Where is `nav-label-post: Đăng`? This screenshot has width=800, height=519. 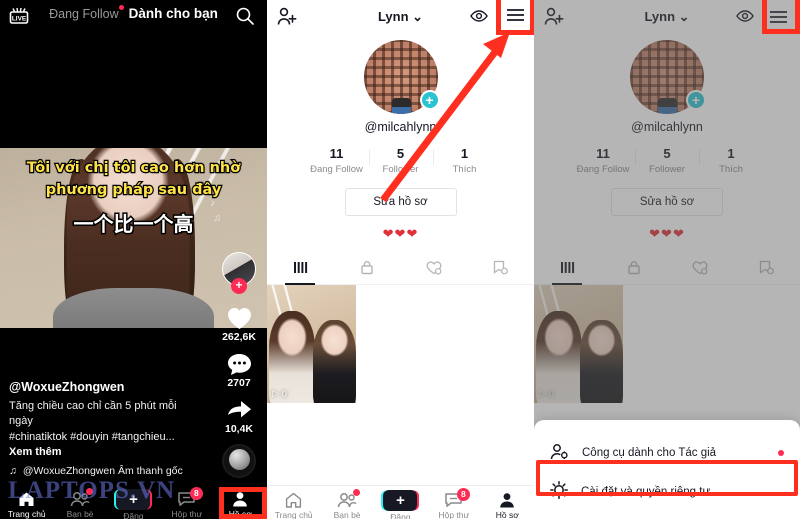
nav-label-post: Đăng is located at coordinates (400, 515).